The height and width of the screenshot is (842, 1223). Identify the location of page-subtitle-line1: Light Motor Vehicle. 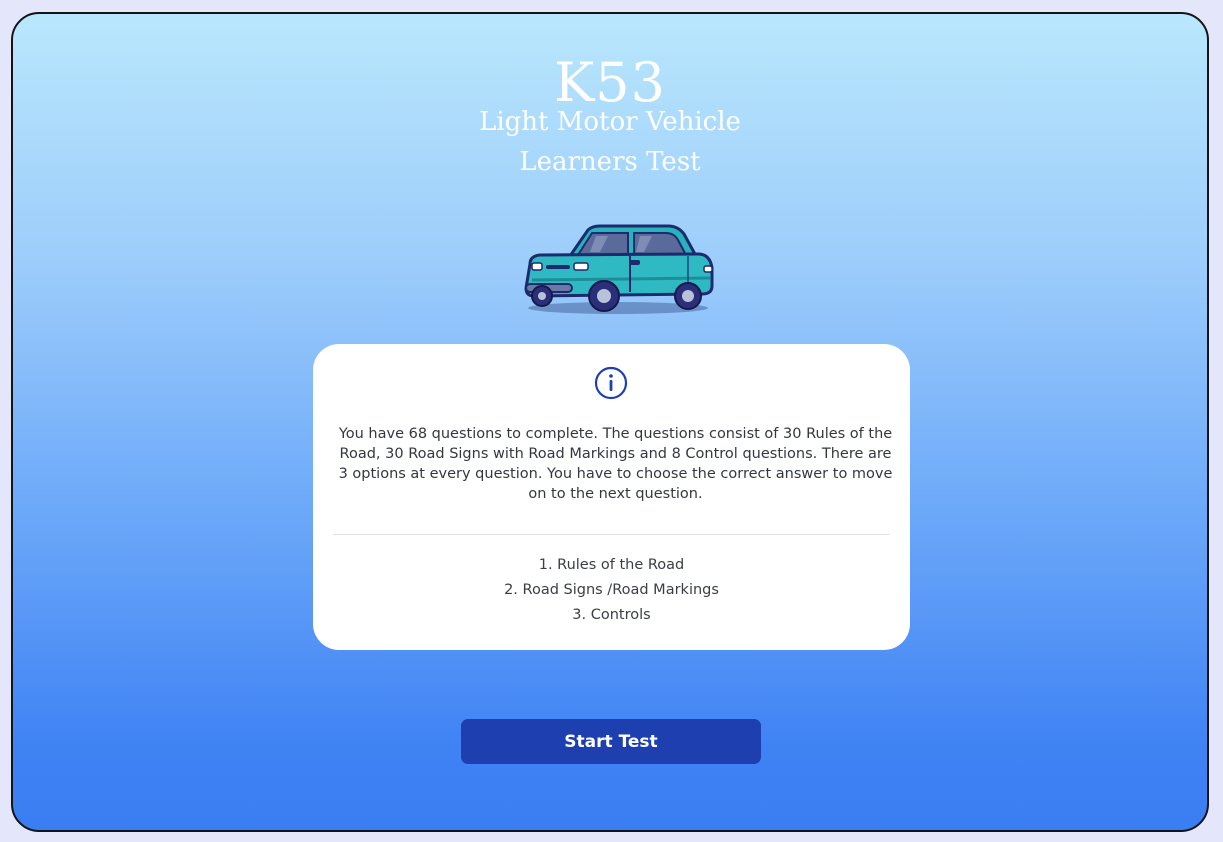
(610, 122).